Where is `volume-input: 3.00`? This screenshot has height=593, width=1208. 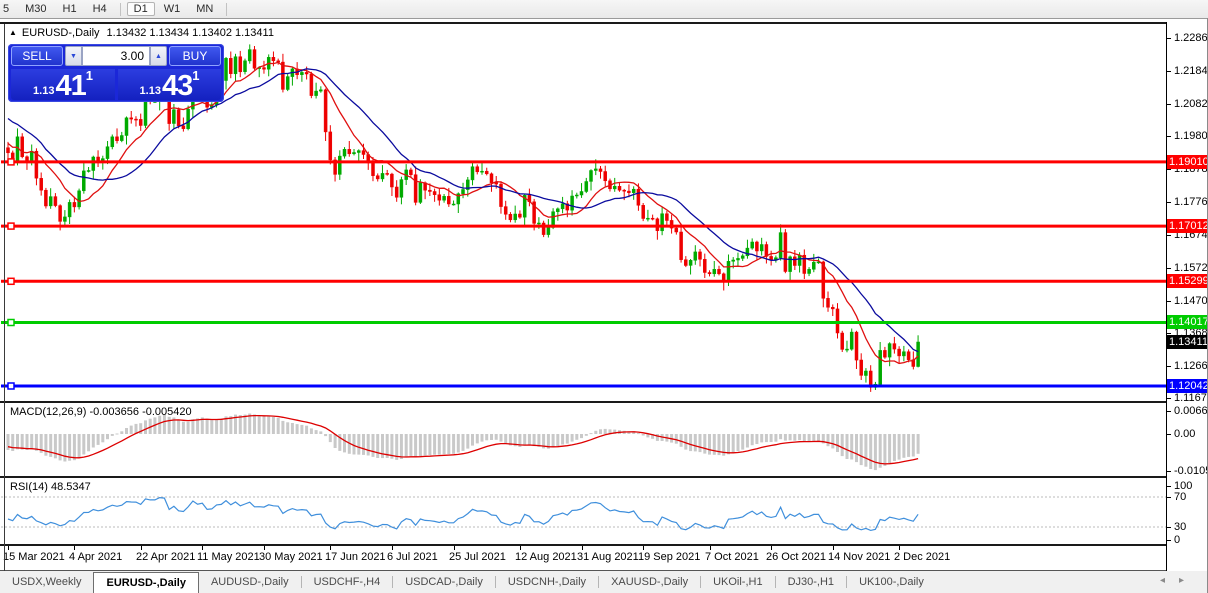 volume-input: 3.00 is located at coordinates (116, 56).